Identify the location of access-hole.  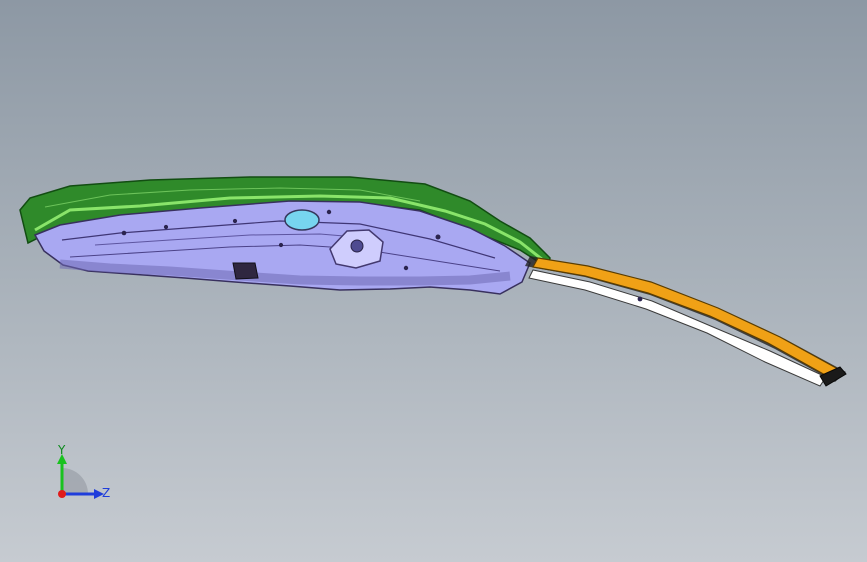
(302, 220).